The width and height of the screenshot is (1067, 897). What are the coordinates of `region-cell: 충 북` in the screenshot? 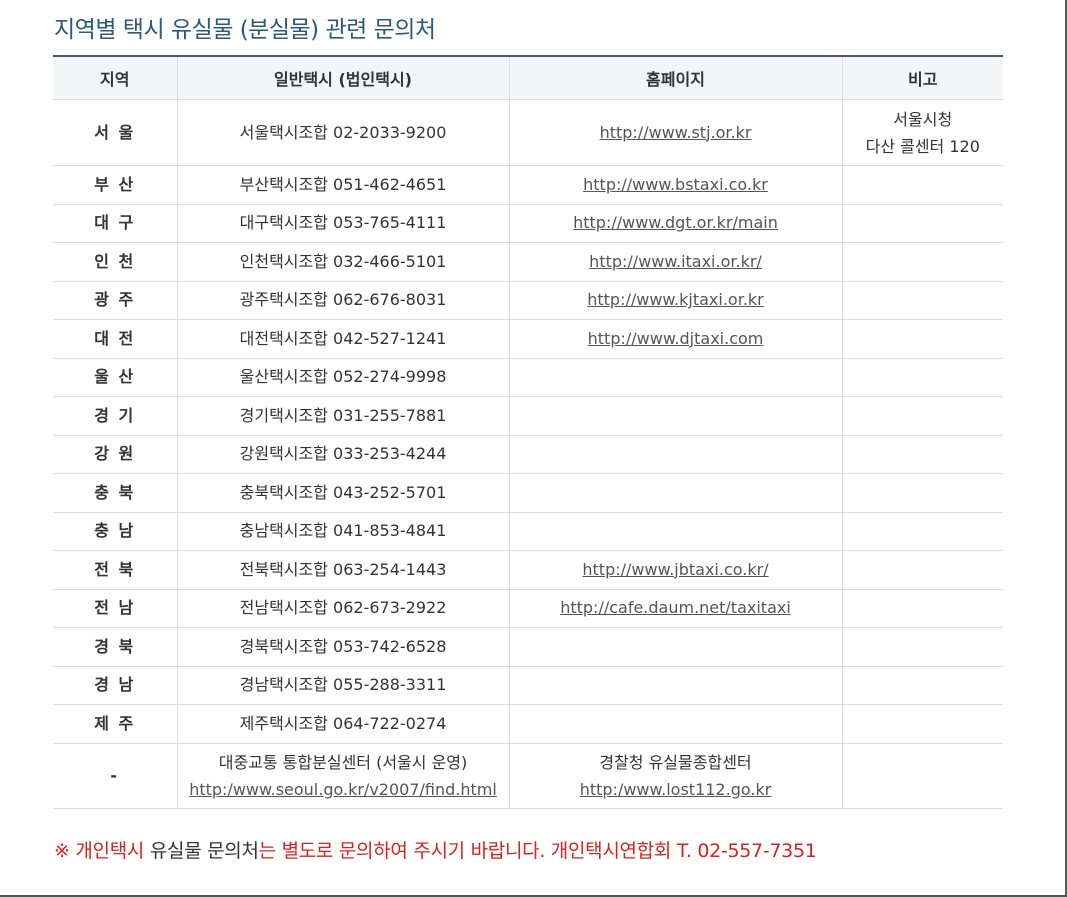 It's located at (115, 493).